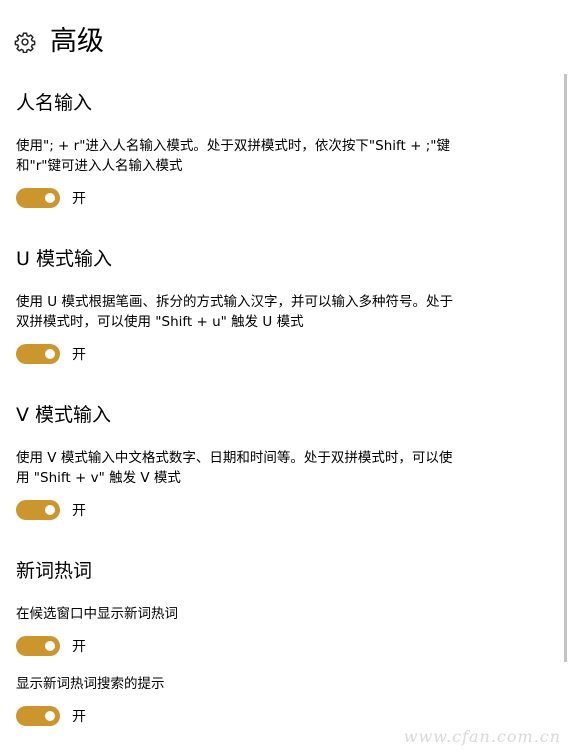 The image size is (569, 752). What do you see at coordinates (25, 42) in the screenshot?
I see `gear-icon` at bounding box center [25, 42].